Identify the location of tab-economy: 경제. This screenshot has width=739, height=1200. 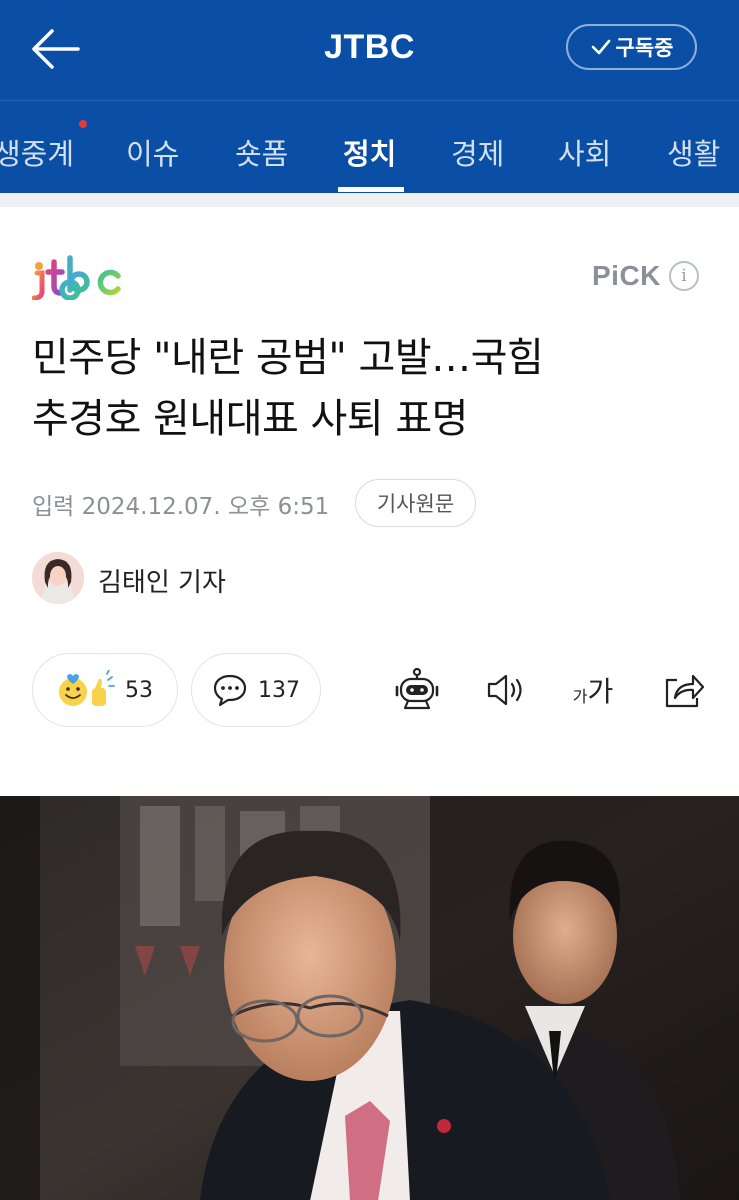
(477, 152).